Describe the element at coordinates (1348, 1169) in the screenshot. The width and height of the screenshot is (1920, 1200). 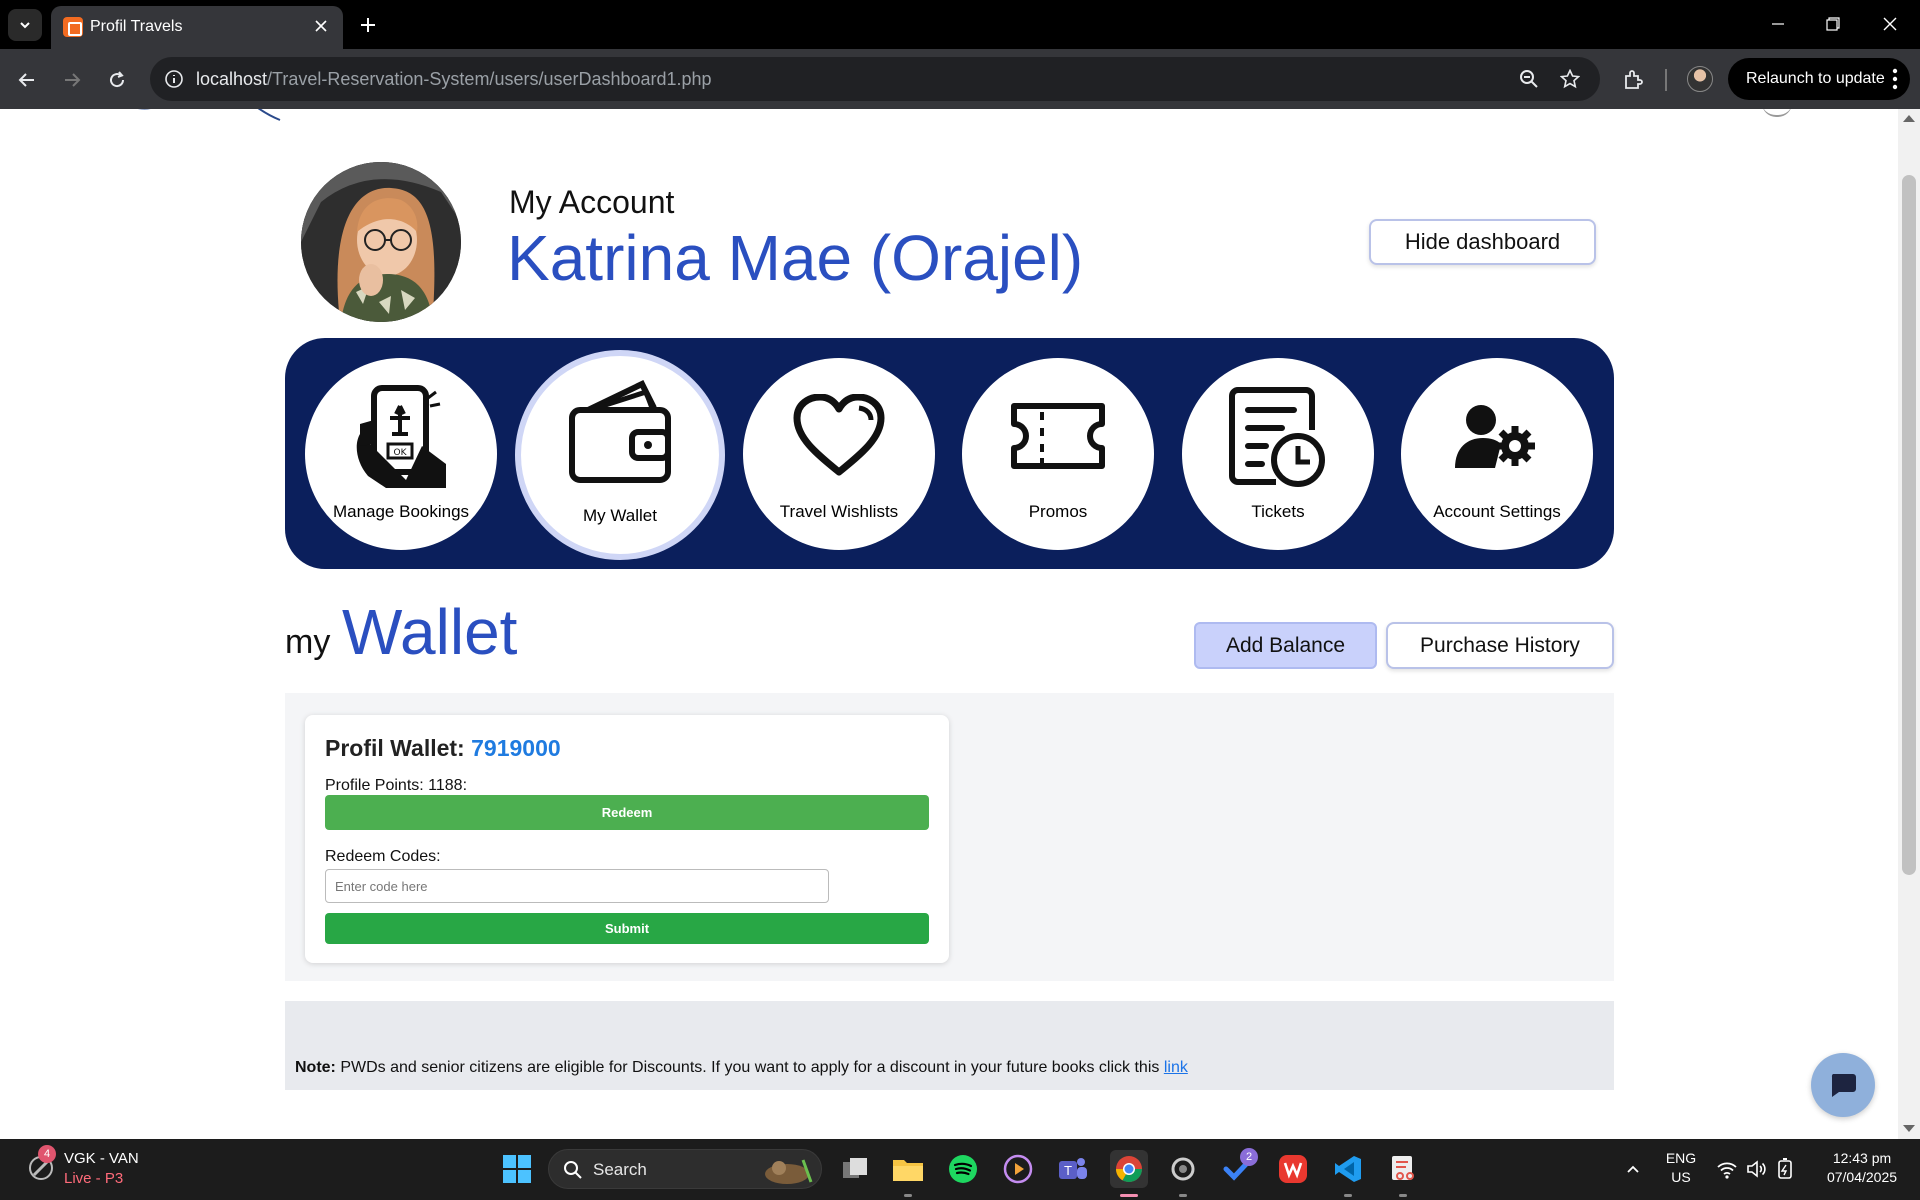
I see `vscode-button` at that location.